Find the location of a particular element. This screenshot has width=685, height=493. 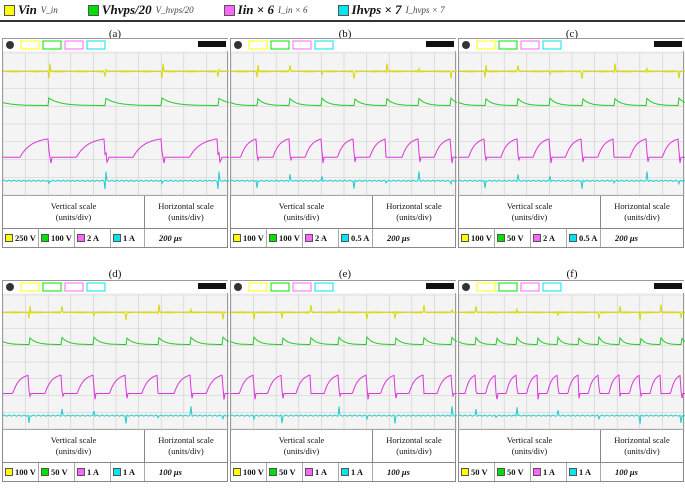

legend-notation: I_hvps × 7 is located at coordinates (425, 10).